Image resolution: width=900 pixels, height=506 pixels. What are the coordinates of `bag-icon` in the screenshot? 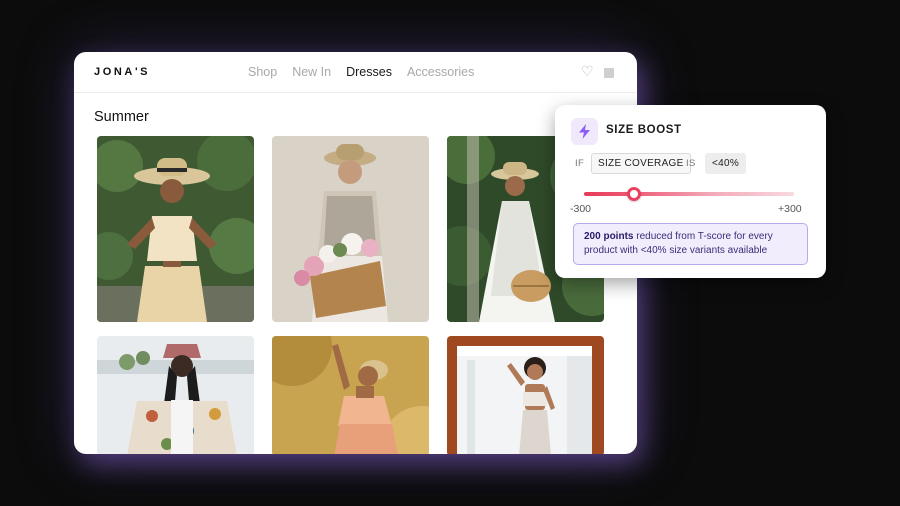 It's located at (609, 73).